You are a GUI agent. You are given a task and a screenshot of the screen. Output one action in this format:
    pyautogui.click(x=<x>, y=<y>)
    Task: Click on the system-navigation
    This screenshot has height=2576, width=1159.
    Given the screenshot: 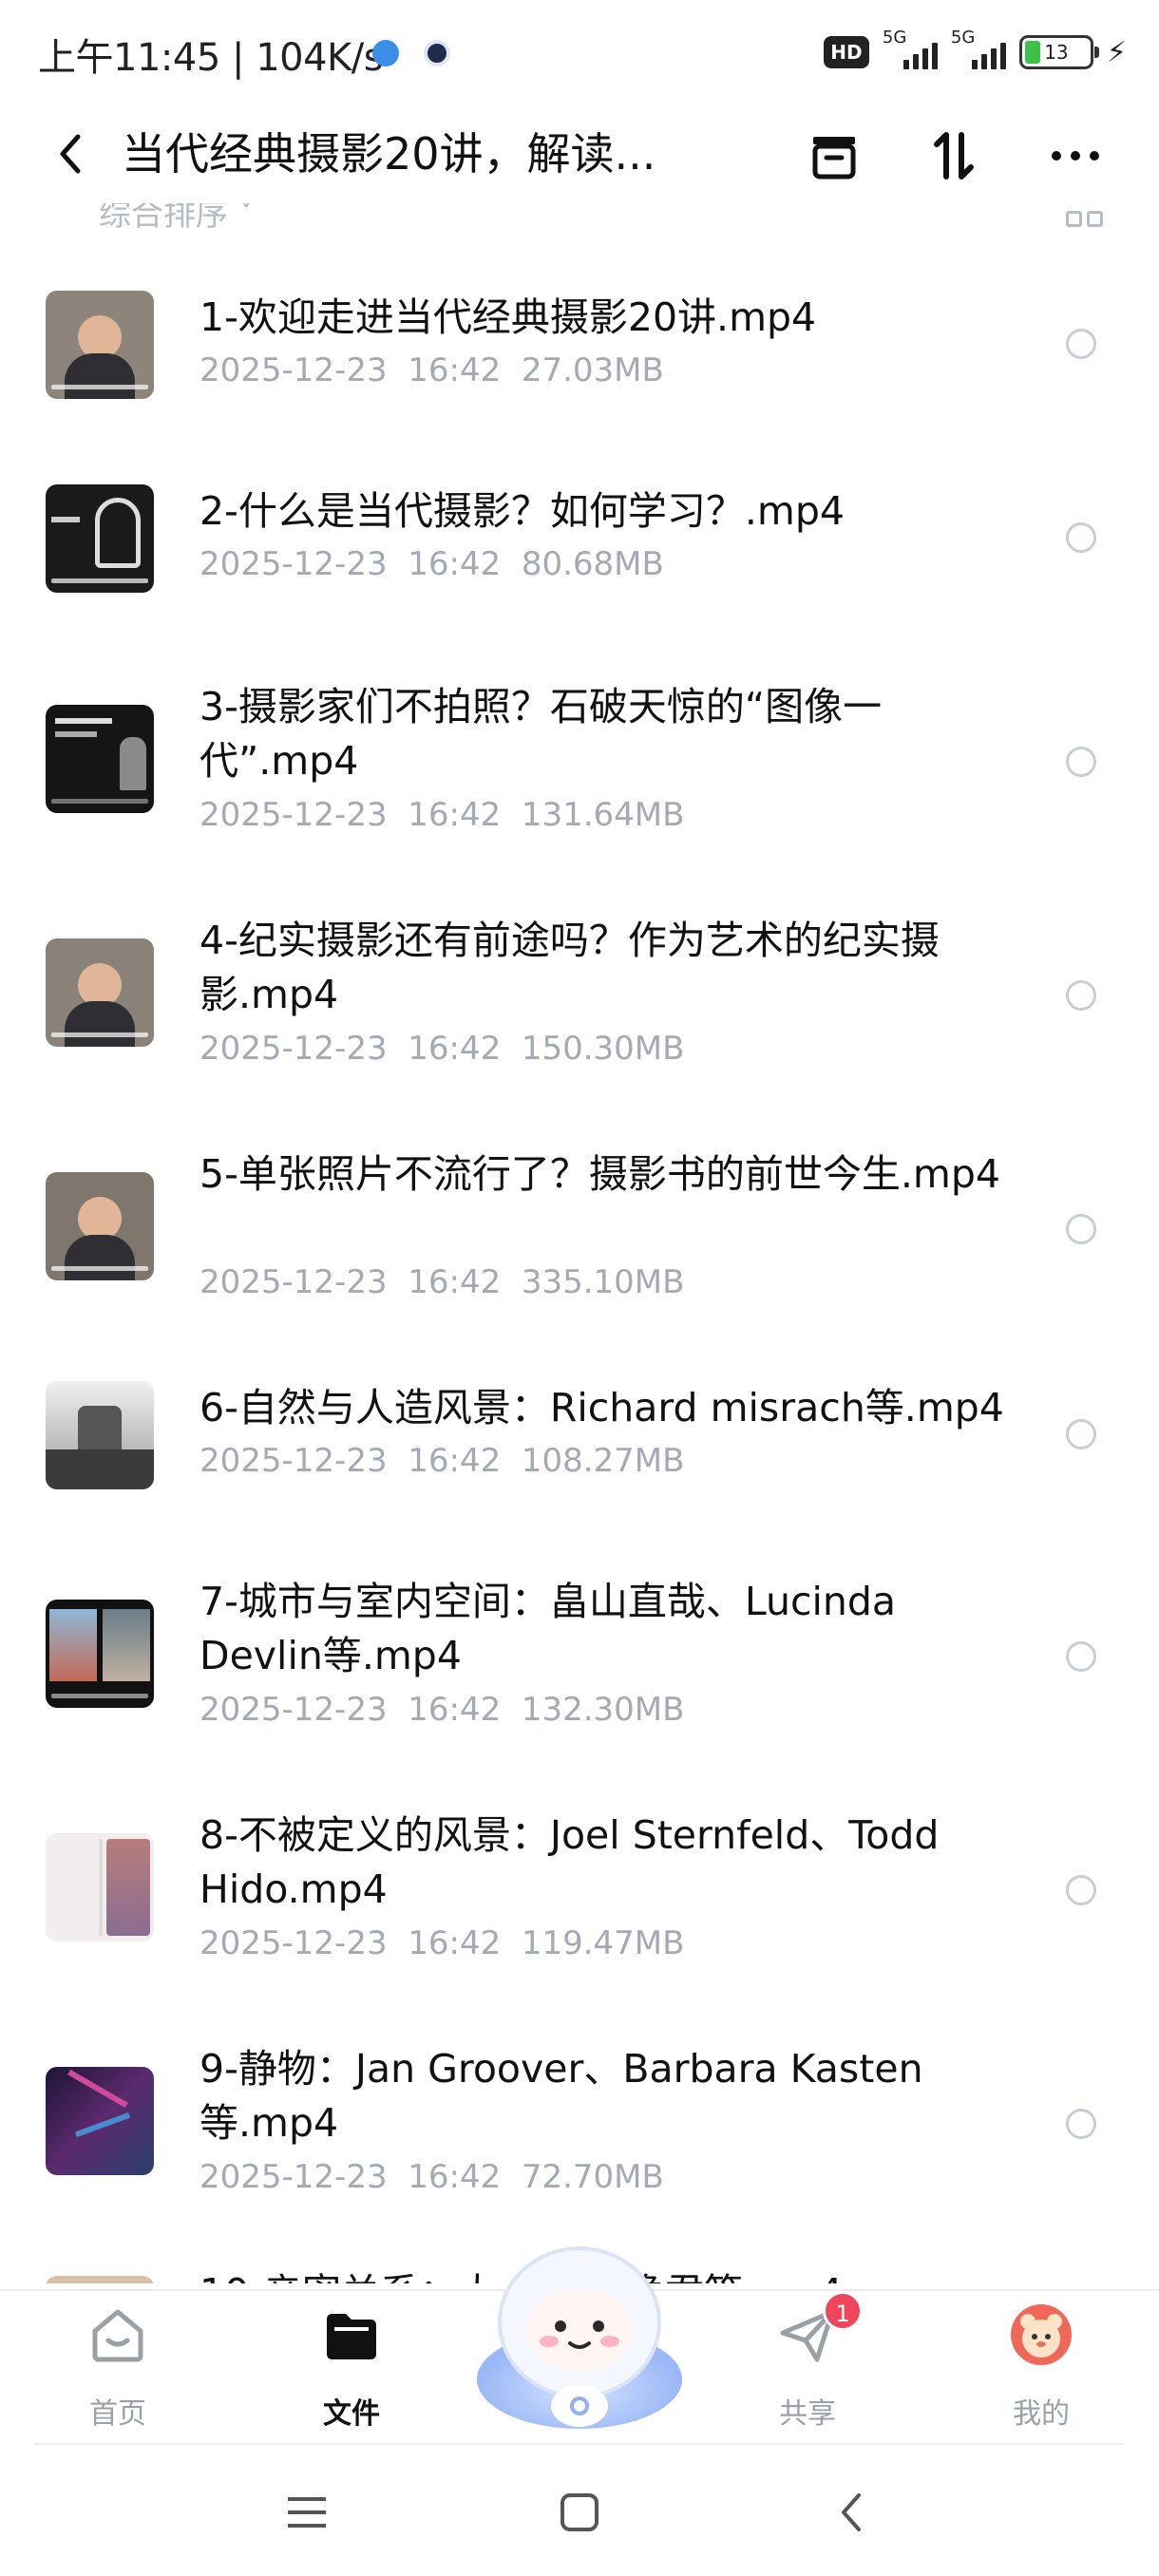 What is the action you would take?
    pyautogui.click(x=579, y=2512)
    